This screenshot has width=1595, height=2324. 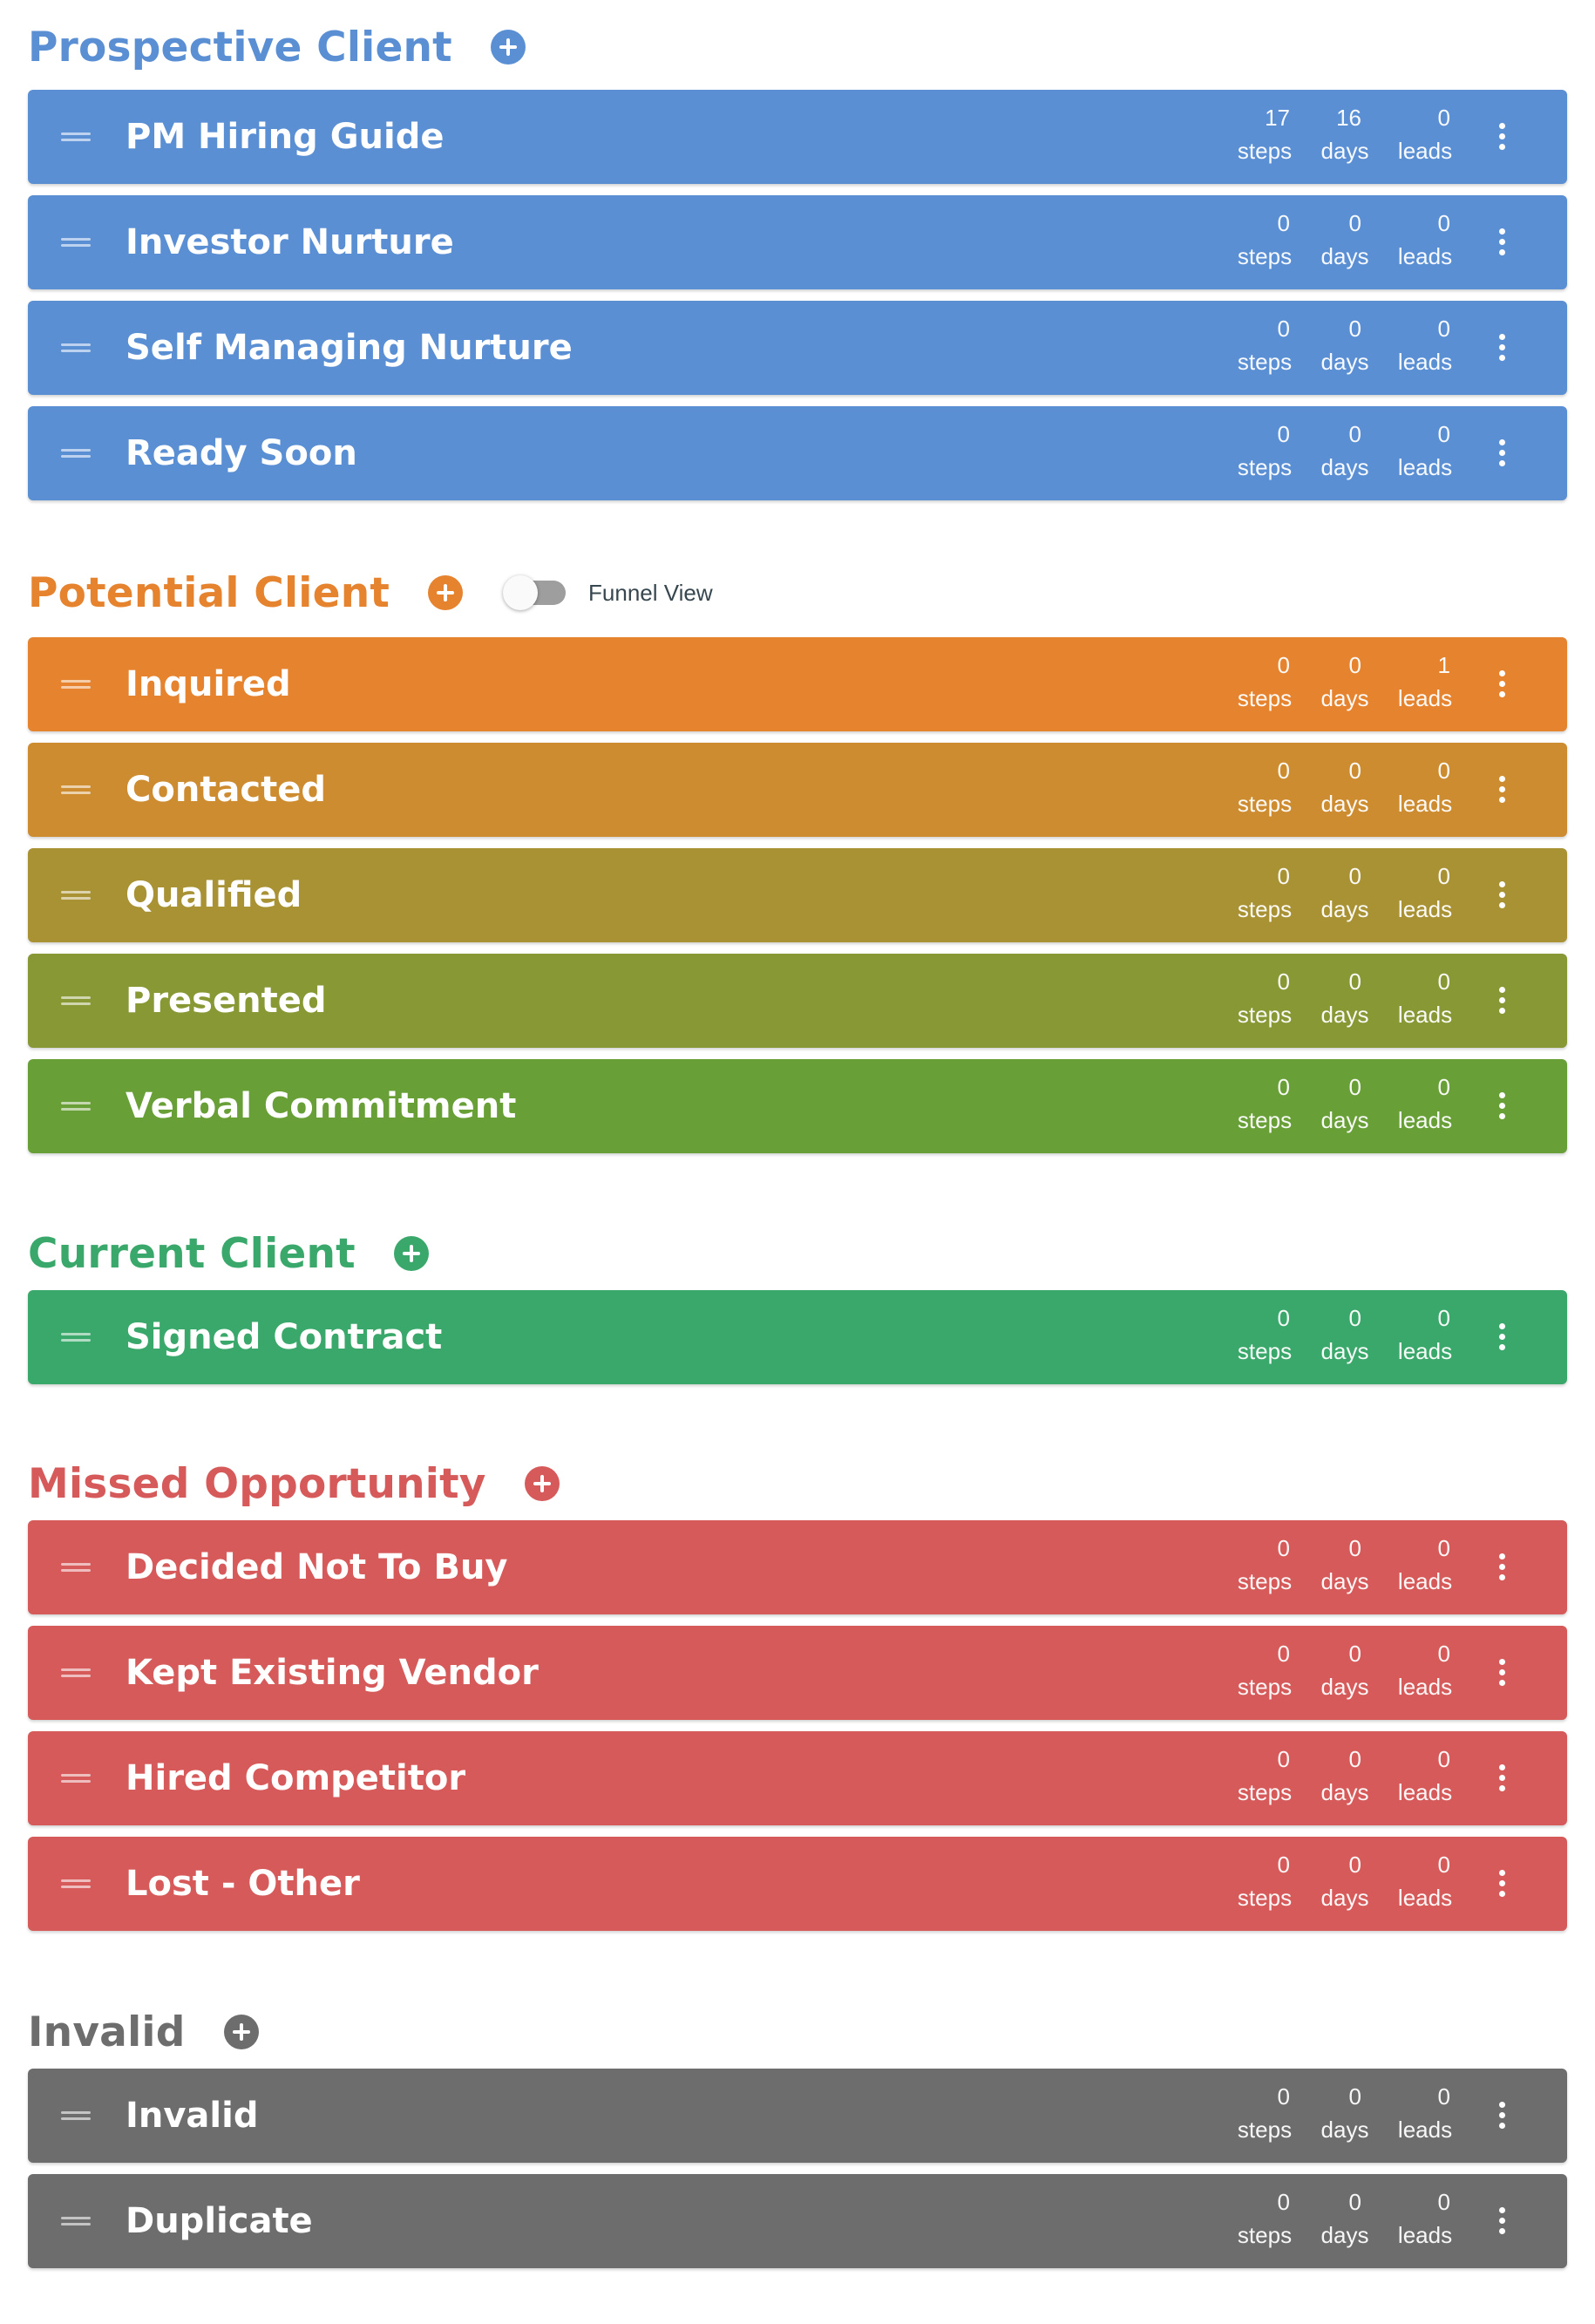 I want to click on stage-row-pm-hiring-guide: PM Hiring Guide 17 steps 16 days 0 leads, so click(x=797, y=137).